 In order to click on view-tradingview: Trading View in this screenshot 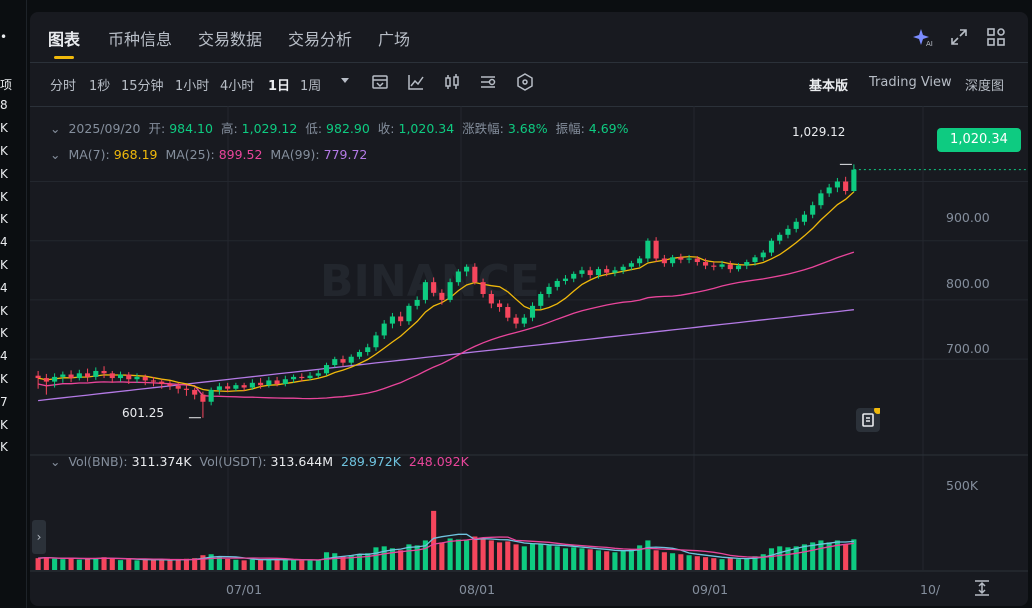, I will do `click(910, 82)`.